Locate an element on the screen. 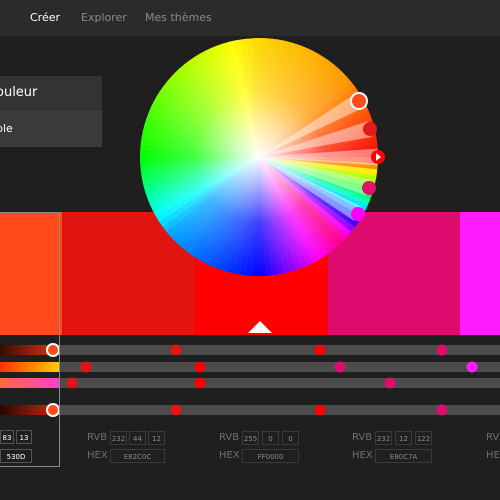  harmony-rule-dropdown: ouleur is located at coordinates (51, 93).